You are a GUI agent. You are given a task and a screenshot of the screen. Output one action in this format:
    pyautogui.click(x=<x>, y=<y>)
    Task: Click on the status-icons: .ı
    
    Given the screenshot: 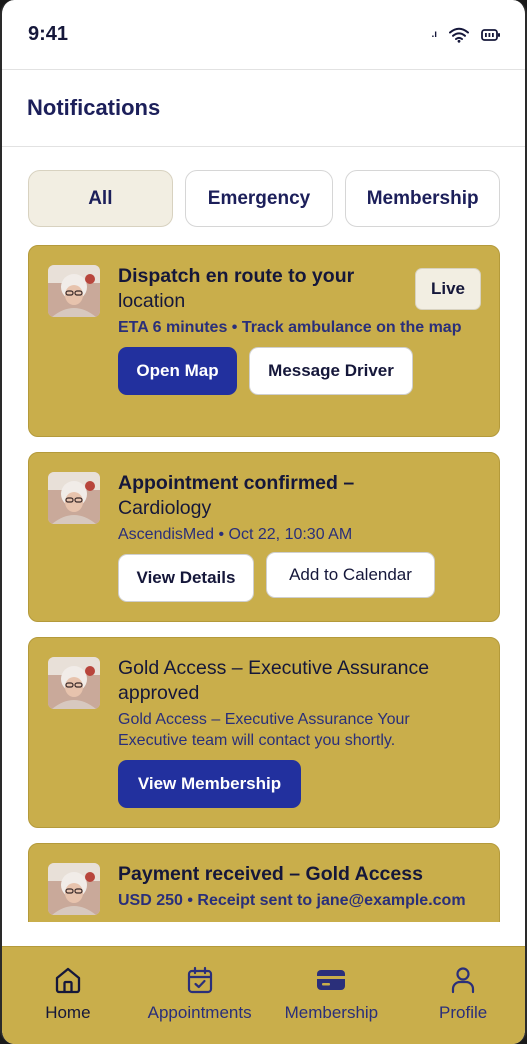 What is the action you would take?
    pyautogui.click(x=466, y=35)
    